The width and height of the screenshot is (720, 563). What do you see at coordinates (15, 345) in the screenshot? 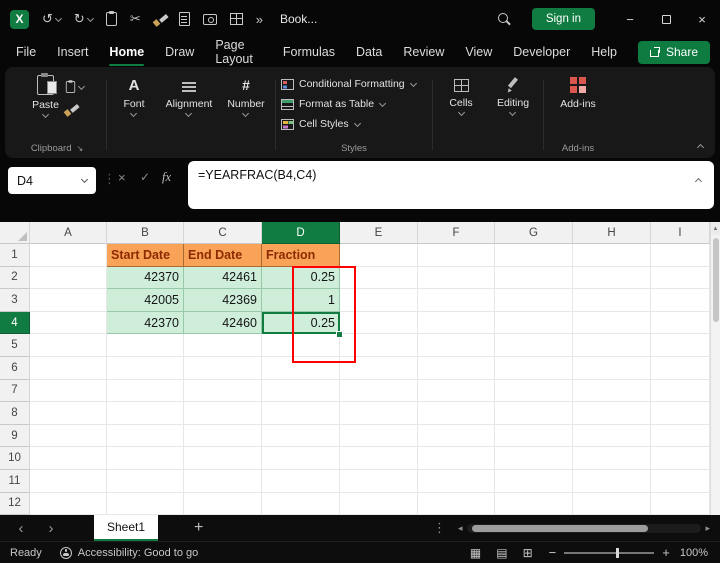
I see `row-header-5: 5` at bounding box center [15, 345].